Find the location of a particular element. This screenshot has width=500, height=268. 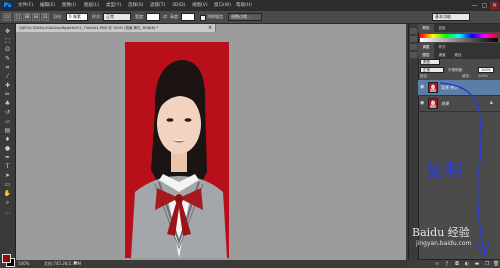

maximize-button: ▢ is located at coordinates (484, 5).